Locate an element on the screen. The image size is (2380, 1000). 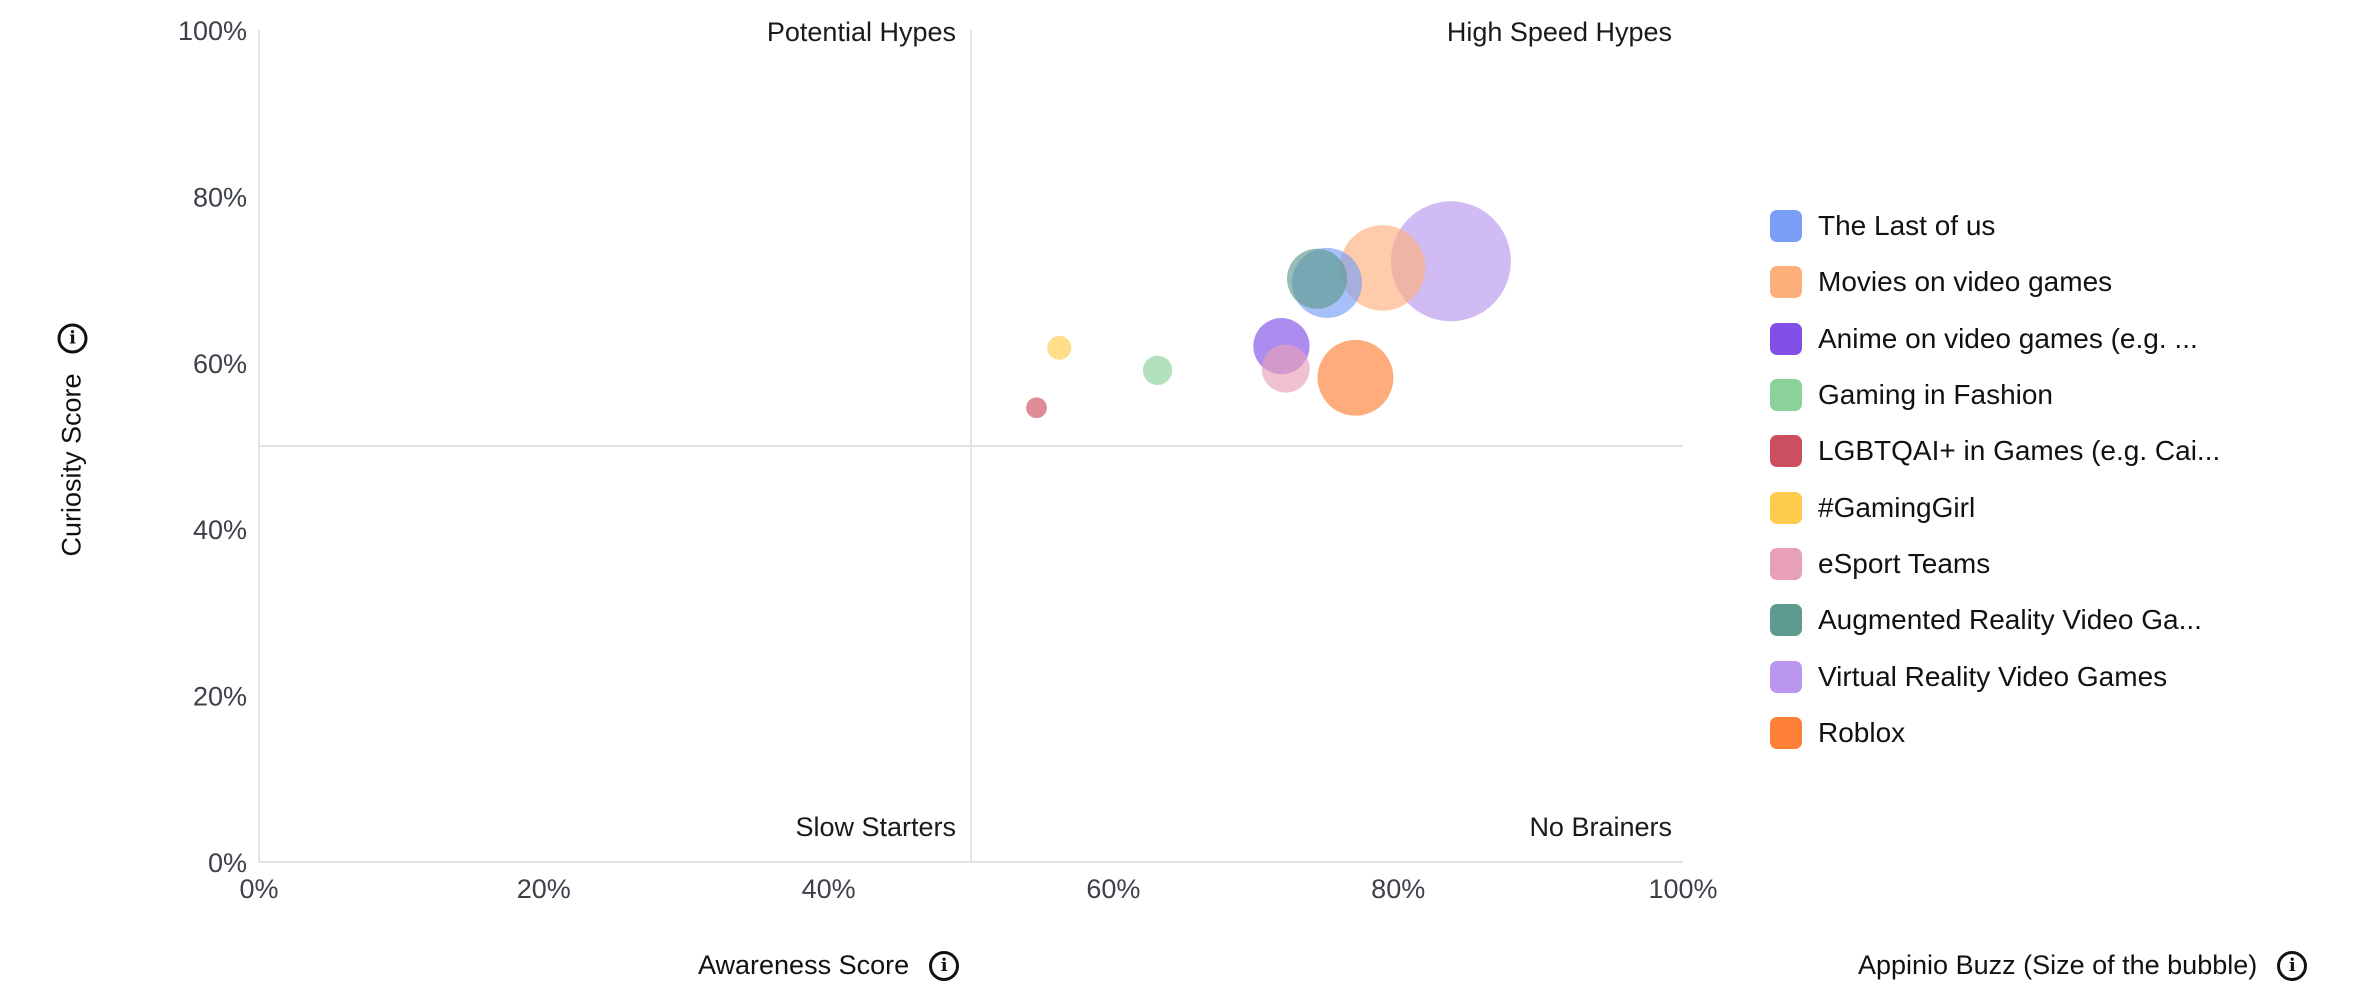
x-tick-label: 0% is located at coordinates (258, 889).